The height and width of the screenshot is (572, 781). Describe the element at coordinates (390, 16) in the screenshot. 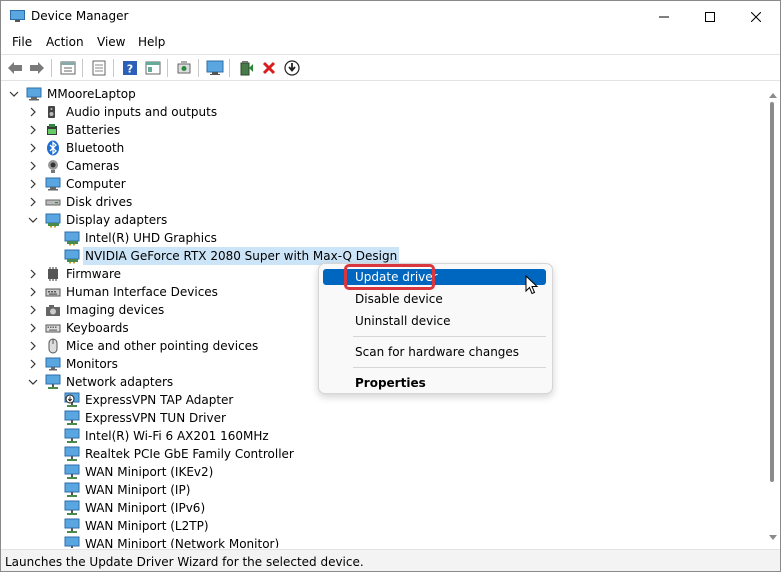

I see `title-bar: Device Manager` at that location.